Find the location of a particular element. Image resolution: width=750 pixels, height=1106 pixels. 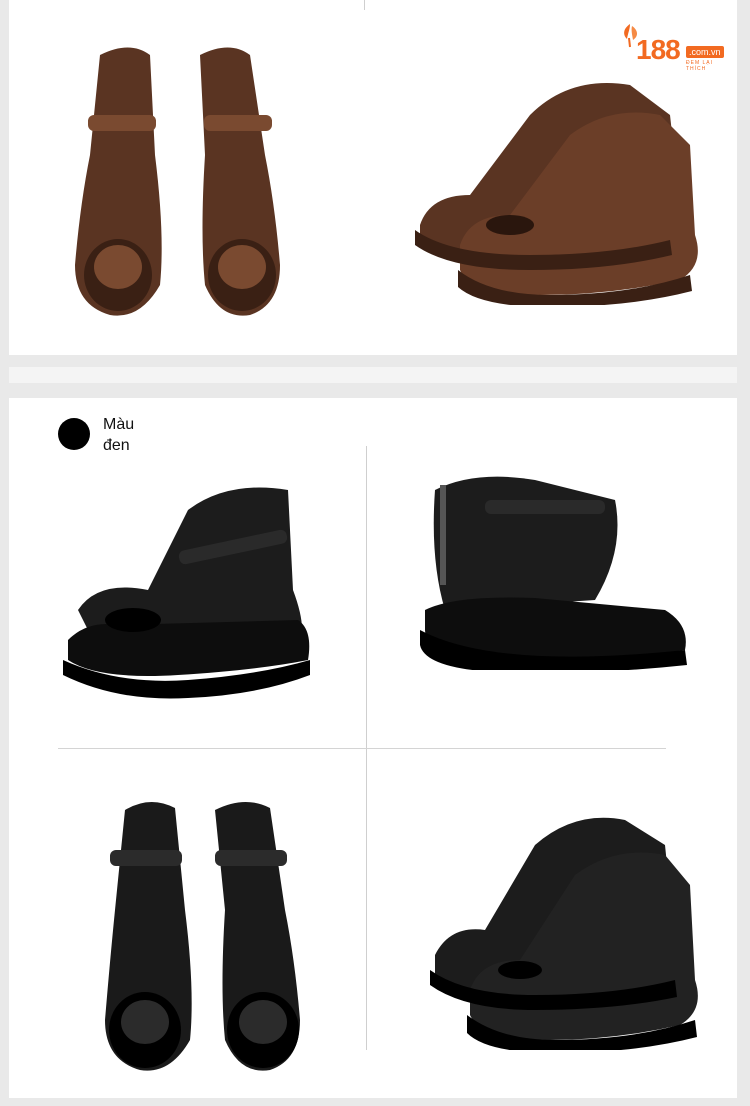

black-shoe-side-image is located at coordinates (186, 593).